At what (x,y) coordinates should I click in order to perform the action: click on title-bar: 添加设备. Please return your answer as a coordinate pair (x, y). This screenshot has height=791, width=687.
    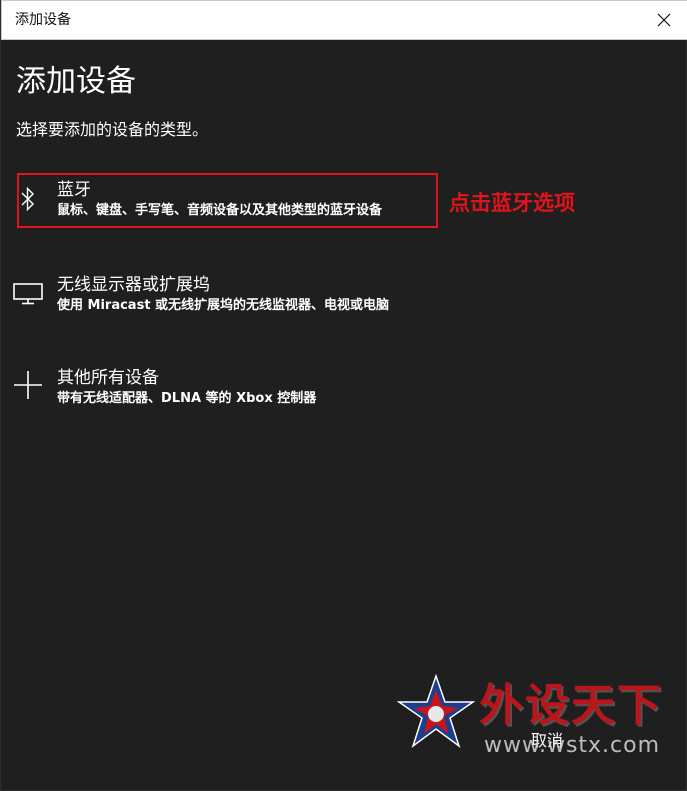
    Looking at the image, I should click on (344, 20).